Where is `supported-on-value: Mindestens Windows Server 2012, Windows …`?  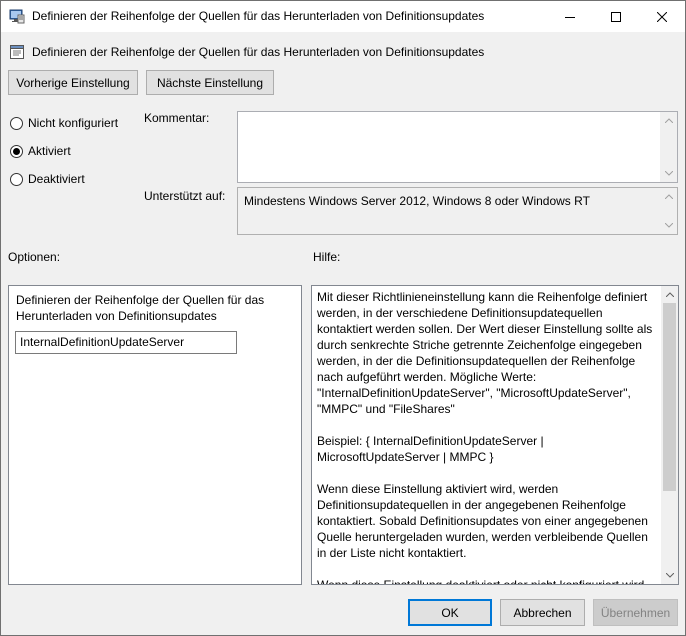
supported-on-value: Mindestens Windows Server 2012, Windows … is located at coordinates (417, 201).